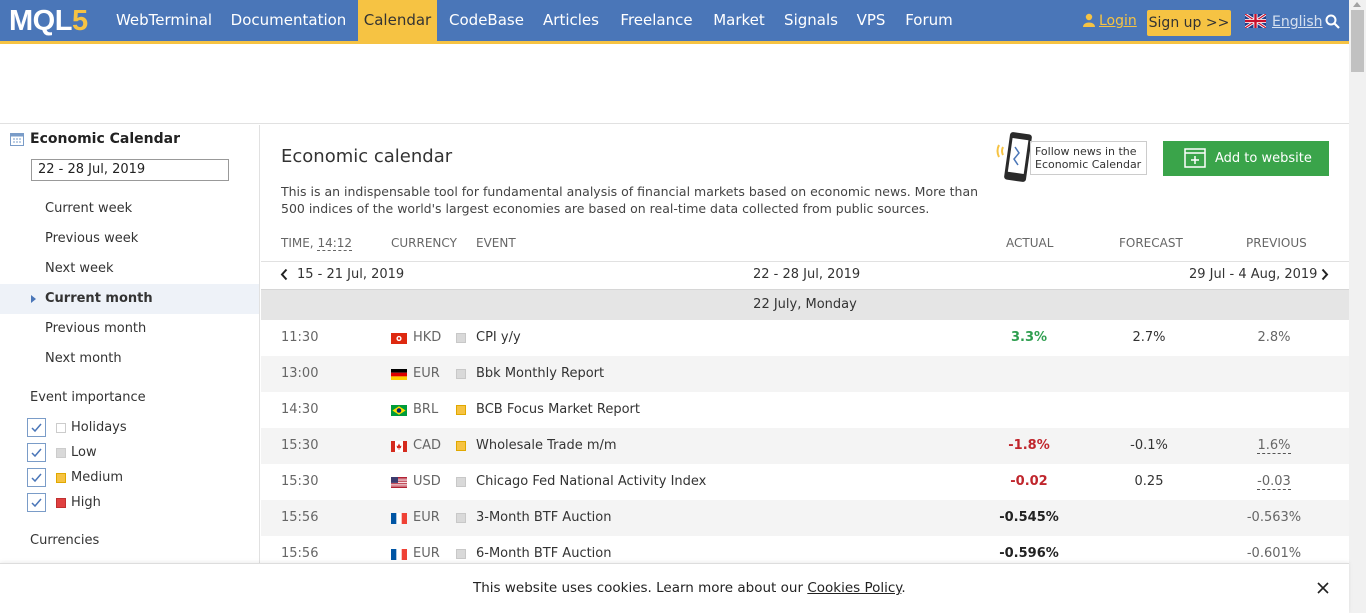  I want to click on column-header-time: TIME, 14:12, so click(317, 243).